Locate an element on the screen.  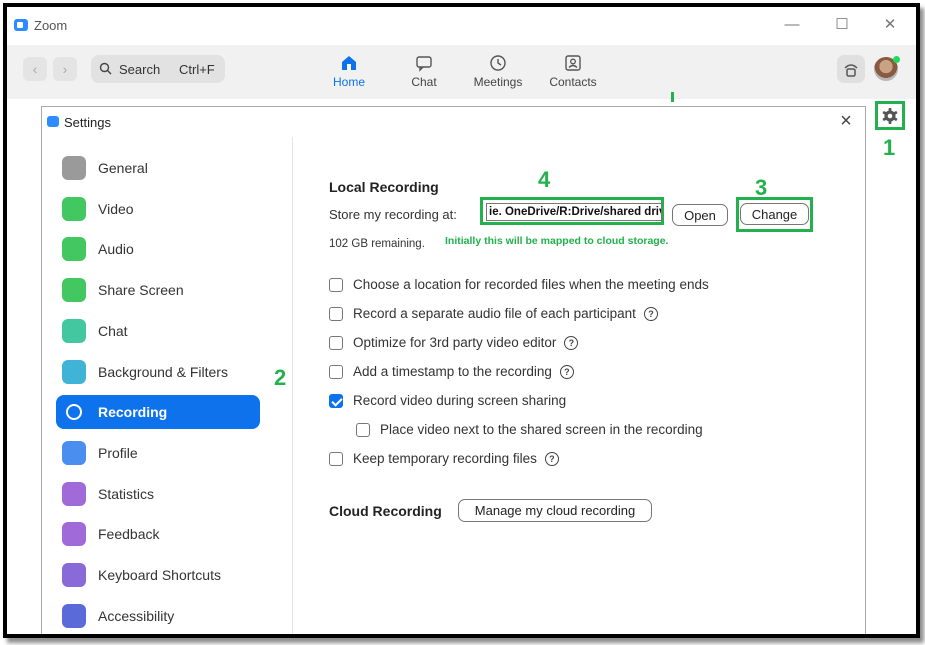
option-label: Keep temporary recording files is located at coordinates (445, 458).